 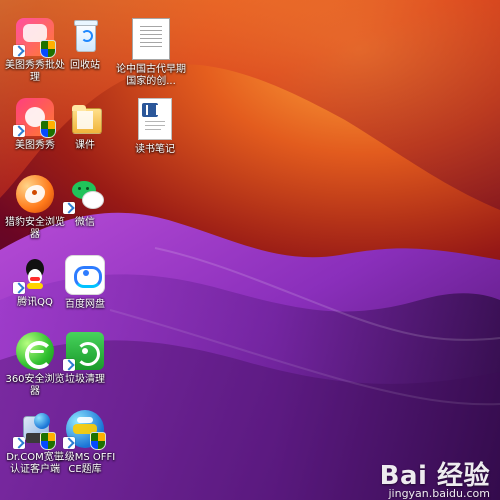 I want to click on qq-icon, so click(x=33, y=274).